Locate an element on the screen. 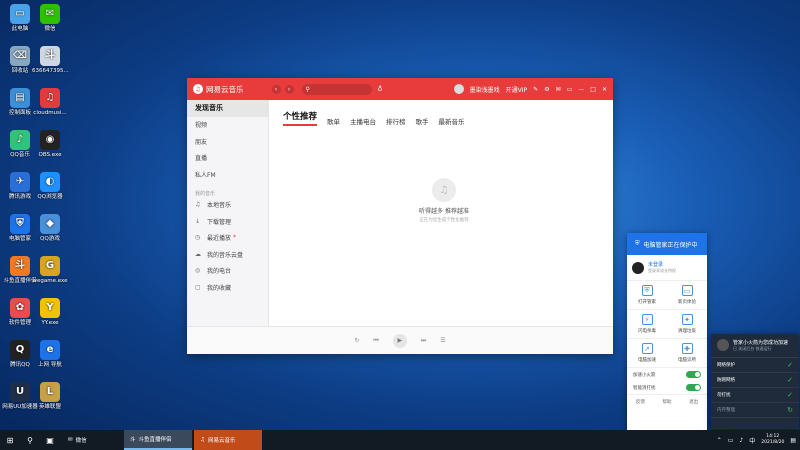 This screenshot has width=800, height=450. discover-tab: 歌手 is located at coordinates (422, 121).